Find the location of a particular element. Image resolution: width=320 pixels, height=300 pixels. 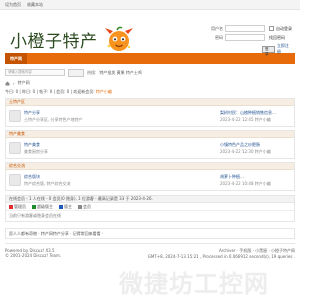

top-bar: 设为首页 收藏本站 is located at coordinates (150, 5).